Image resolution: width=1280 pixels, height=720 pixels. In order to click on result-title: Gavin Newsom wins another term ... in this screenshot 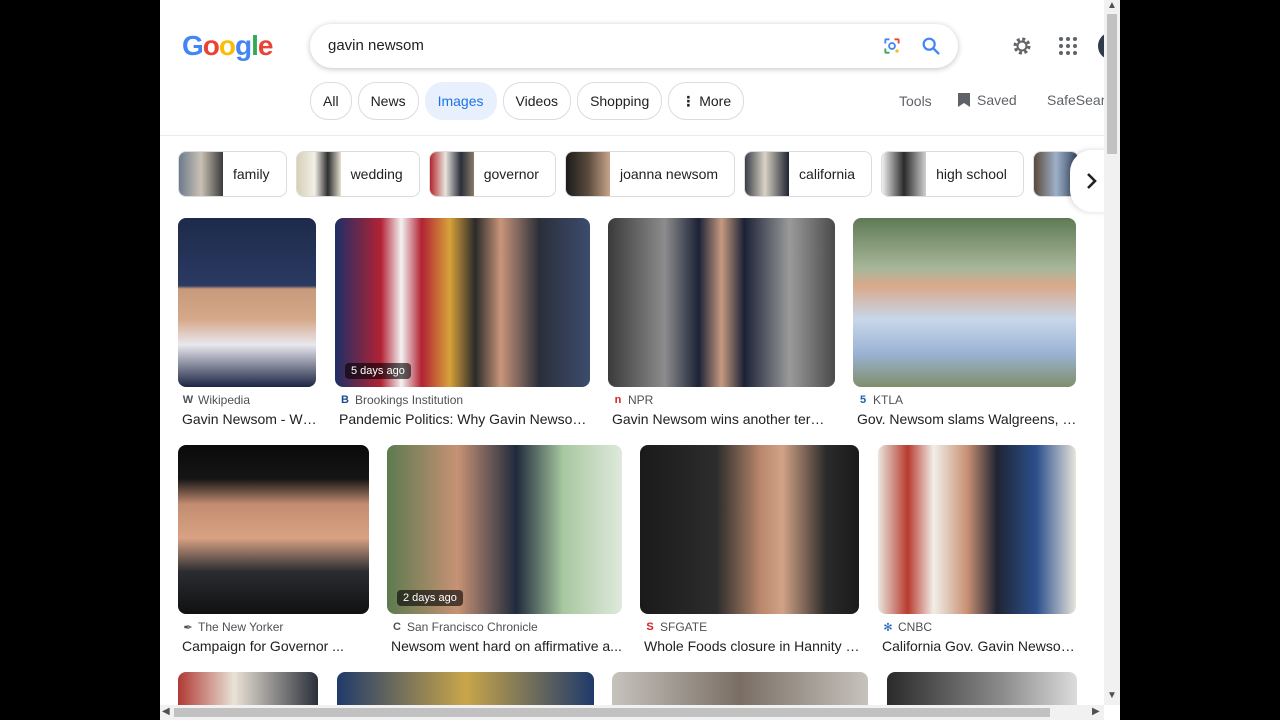, I will do `click(722, 419)`.